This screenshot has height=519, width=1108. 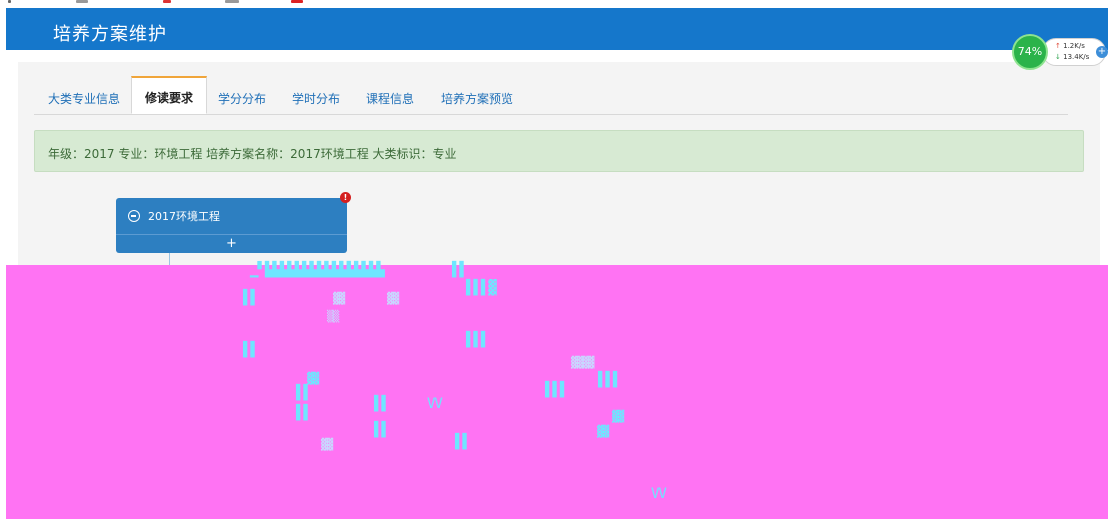 What do you see at coordinates (231, 244) in the screenshot?
I see `add-child-button: +` at bounding box center [231, 244].